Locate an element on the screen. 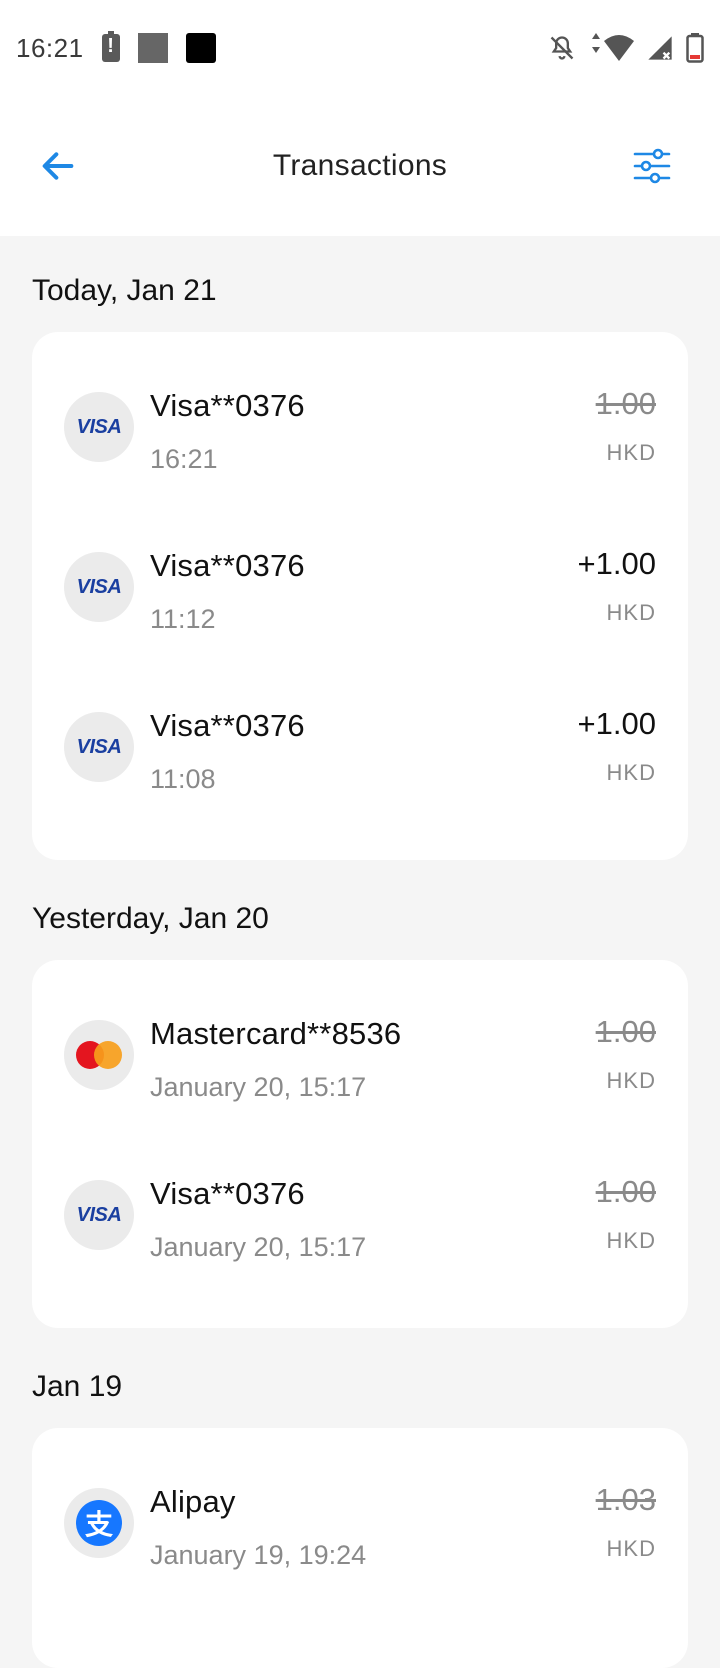 This screenshot has width=720, height=1668. transaction-time: 11:08 is located at coordinates (183, 779).